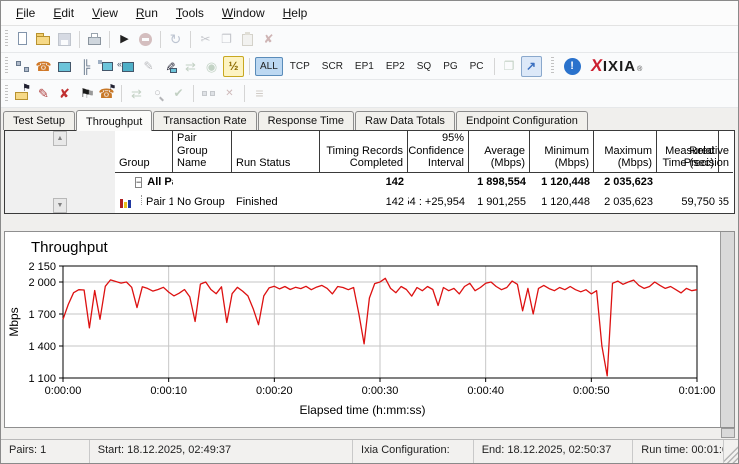 This screenshot has width=739, height=464. What do you see at coordinates (43, 93) in the screenshot?
I see `edit-run-options-icon` at bounding box center [43, 93].